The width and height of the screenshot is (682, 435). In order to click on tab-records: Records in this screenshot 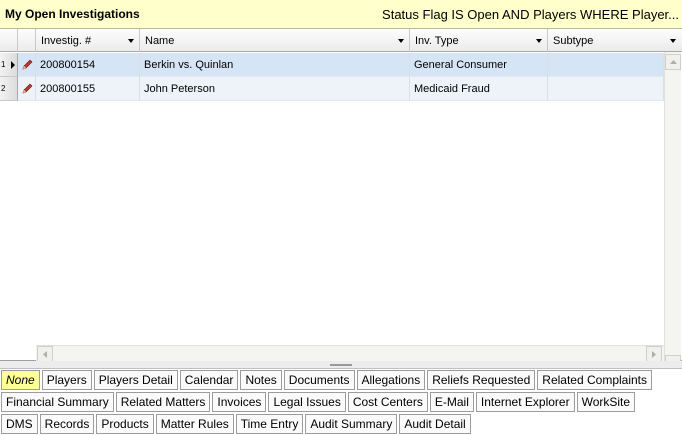, I will do `click(67, 424)`.